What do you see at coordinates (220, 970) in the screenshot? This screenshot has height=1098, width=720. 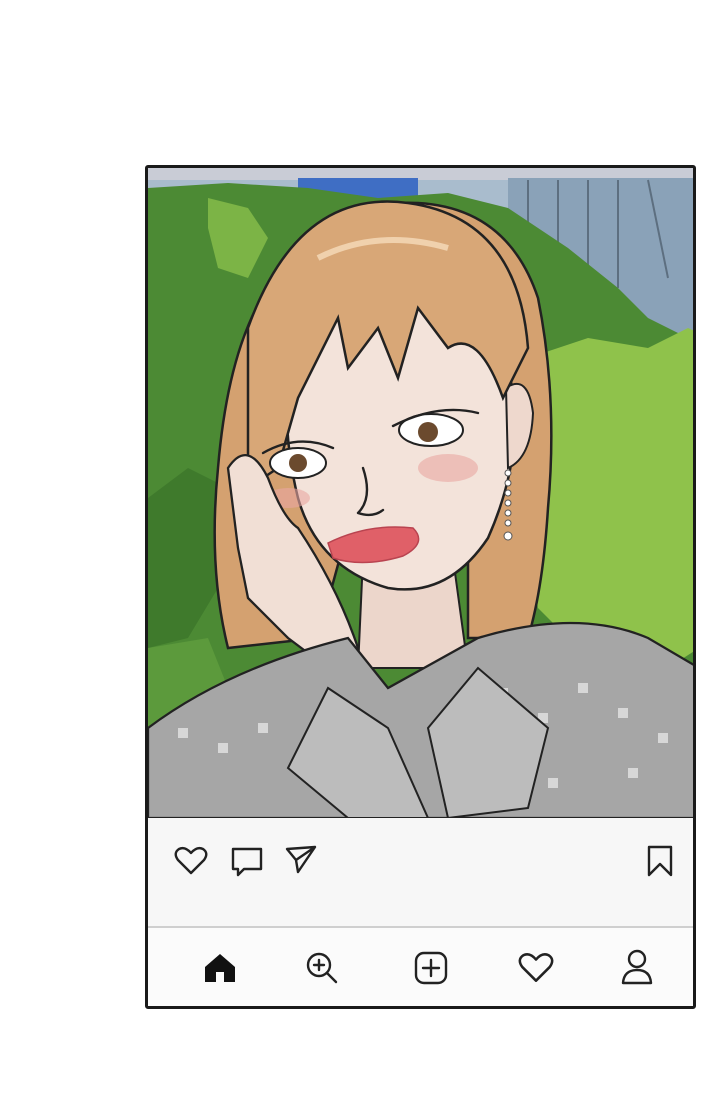 I see `home-icon` at bounding box center [220, 970].